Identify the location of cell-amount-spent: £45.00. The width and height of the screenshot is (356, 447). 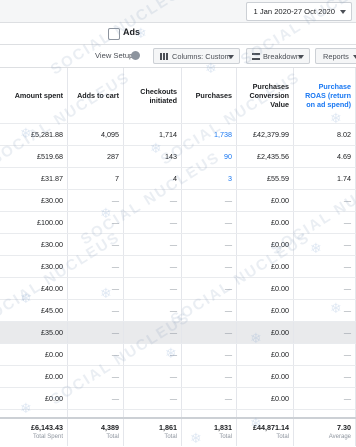
(34, 311).